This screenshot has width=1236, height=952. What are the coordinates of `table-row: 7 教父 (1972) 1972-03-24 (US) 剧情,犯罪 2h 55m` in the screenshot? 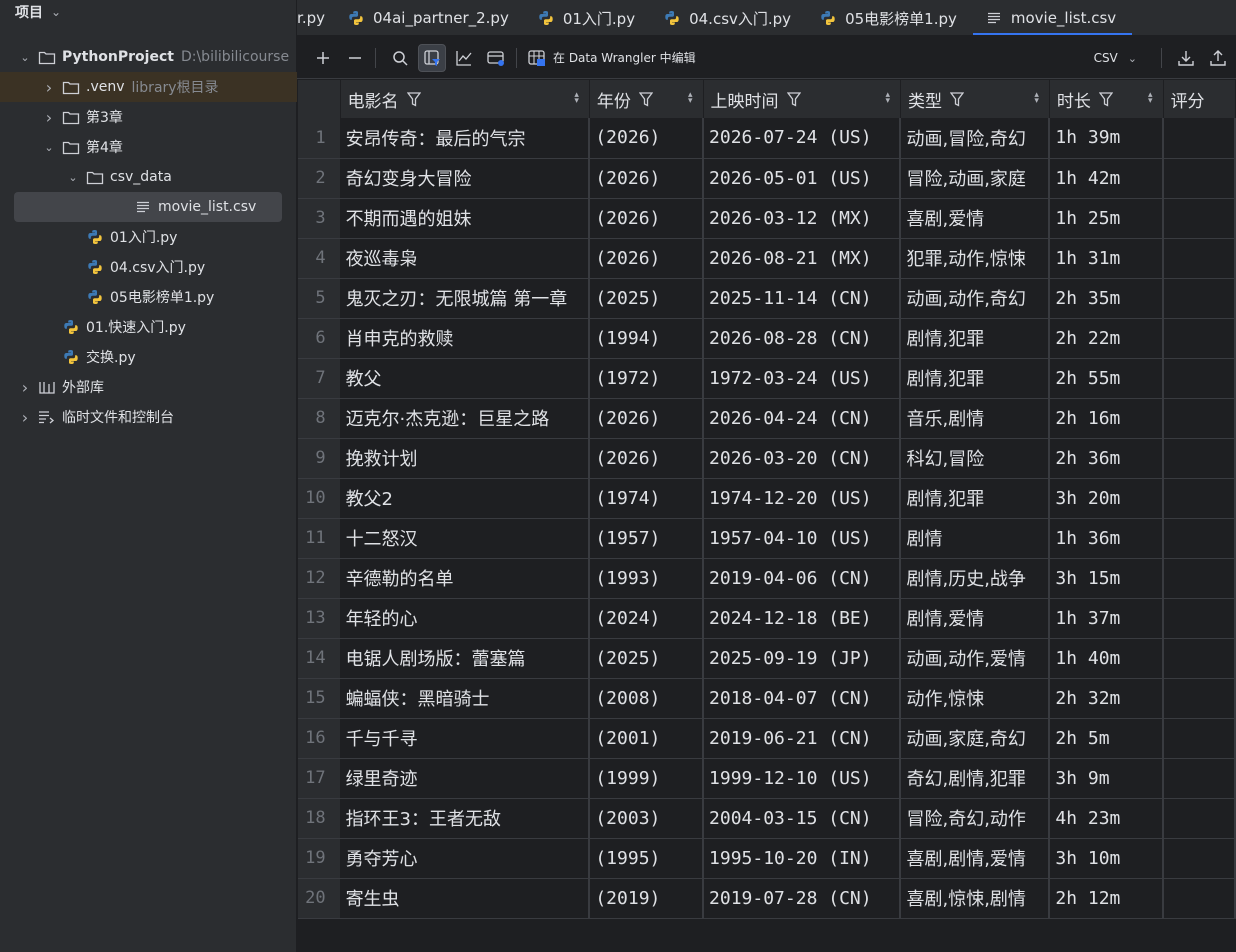 It's located at (767, 378).